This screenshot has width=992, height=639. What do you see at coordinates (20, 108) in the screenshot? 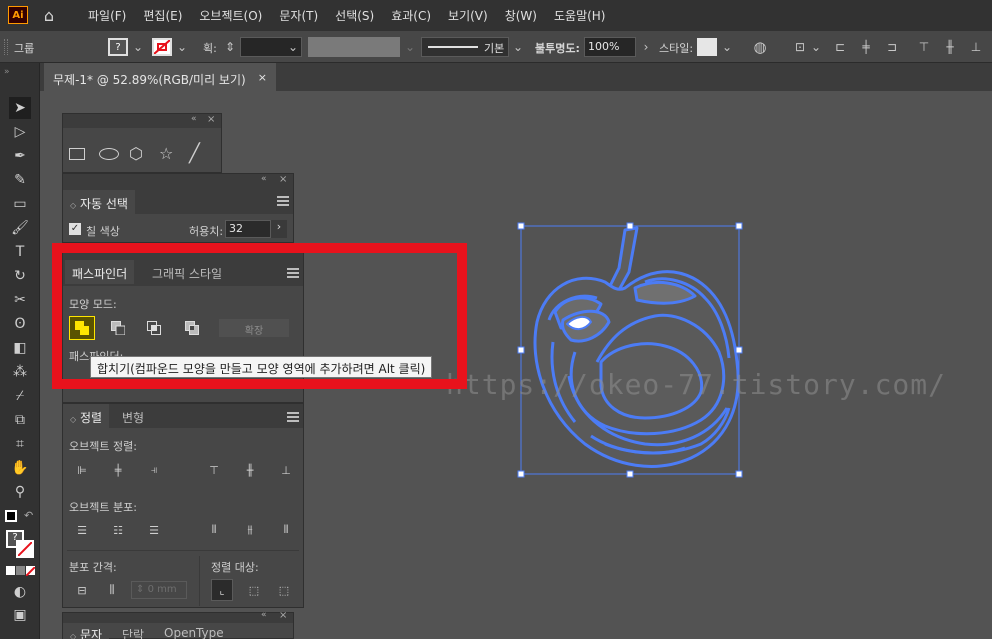
I see `selection-tool-icon: ➤` at bounding box center [20, 108].